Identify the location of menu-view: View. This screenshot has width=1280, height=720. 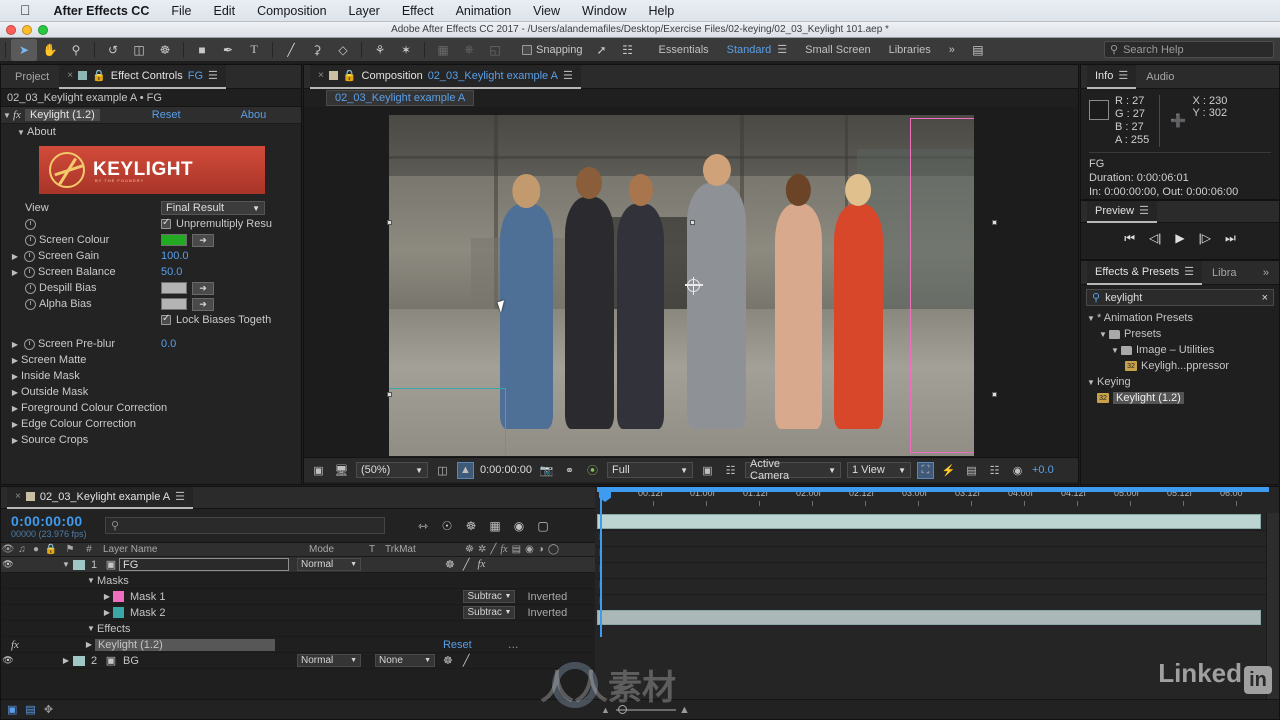
(546, 11).